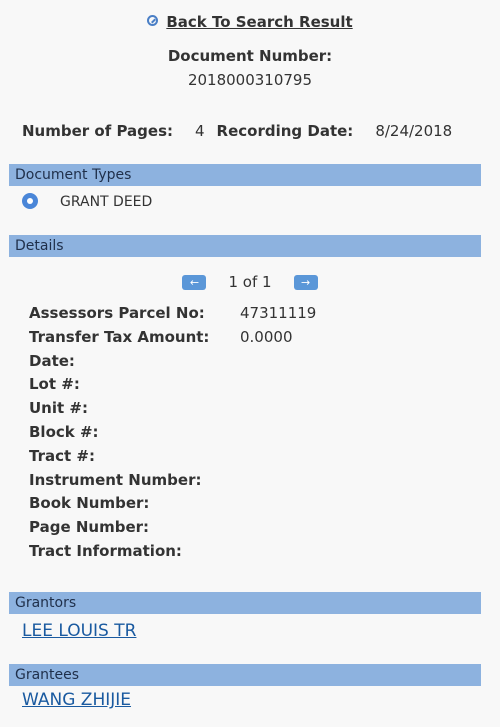 The image size is (500, 727). I want to click on arrow-right-icon: →, so click(305, 282).